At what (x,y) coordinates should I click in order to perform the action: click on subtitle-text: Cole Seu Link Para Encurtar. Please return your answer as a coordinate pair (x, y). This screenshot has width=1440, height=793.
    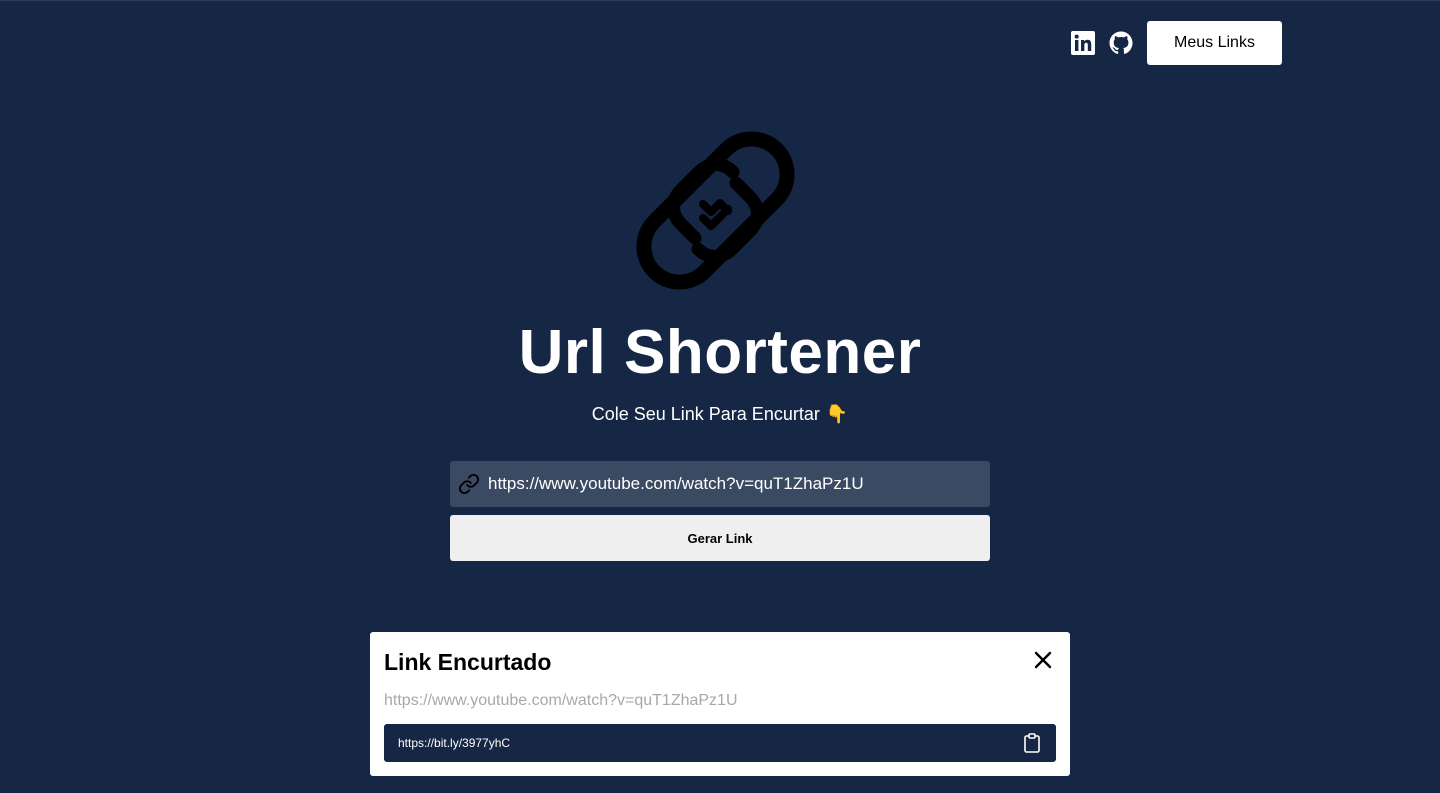
    Looking at the image, I should click on (705, 414).